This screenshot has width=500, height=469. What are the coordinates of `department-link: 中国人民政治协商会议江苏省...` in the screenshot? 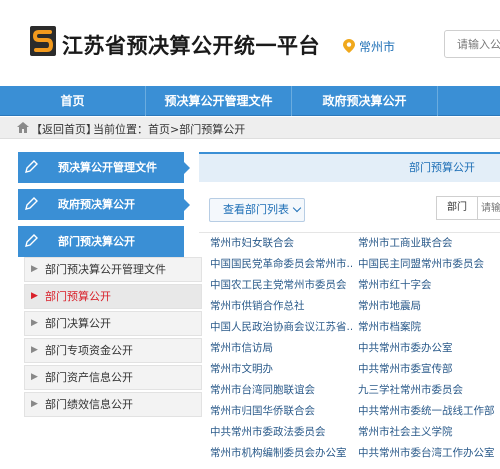 It's located at (281, 327).